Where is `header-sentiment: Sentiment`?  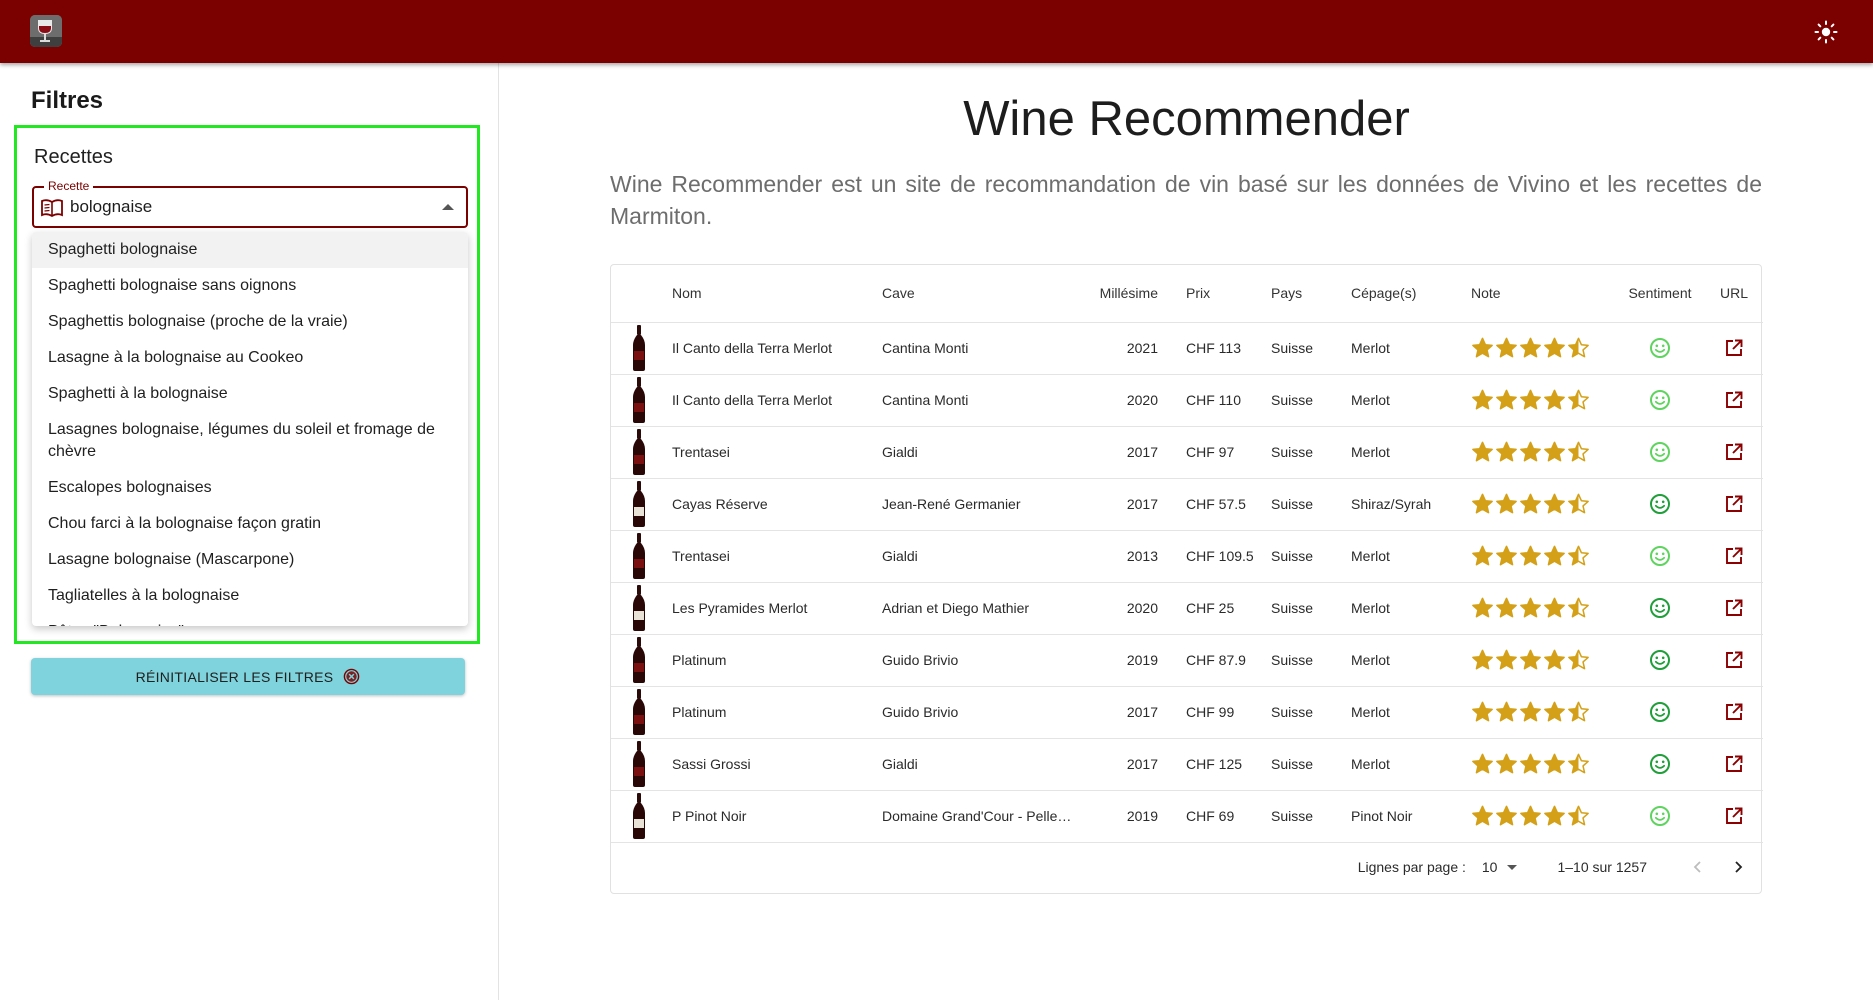
header-sentiment: Sentiment is located at coordinates (1660, 294).